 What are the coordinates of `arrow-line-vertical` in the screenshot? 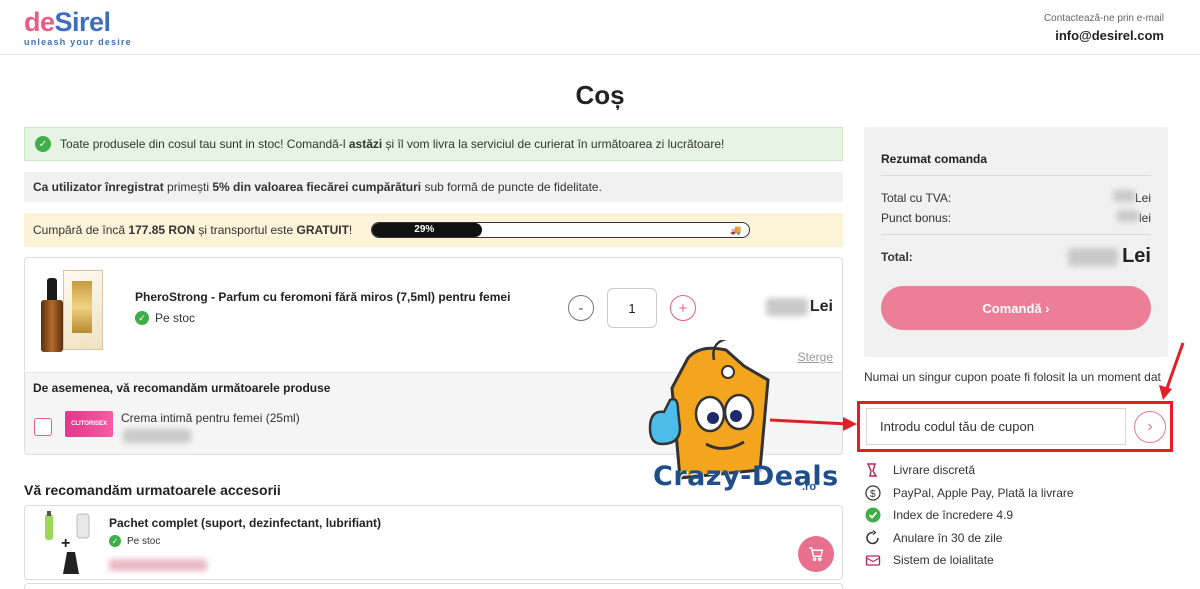 It's located at (1174, 367).